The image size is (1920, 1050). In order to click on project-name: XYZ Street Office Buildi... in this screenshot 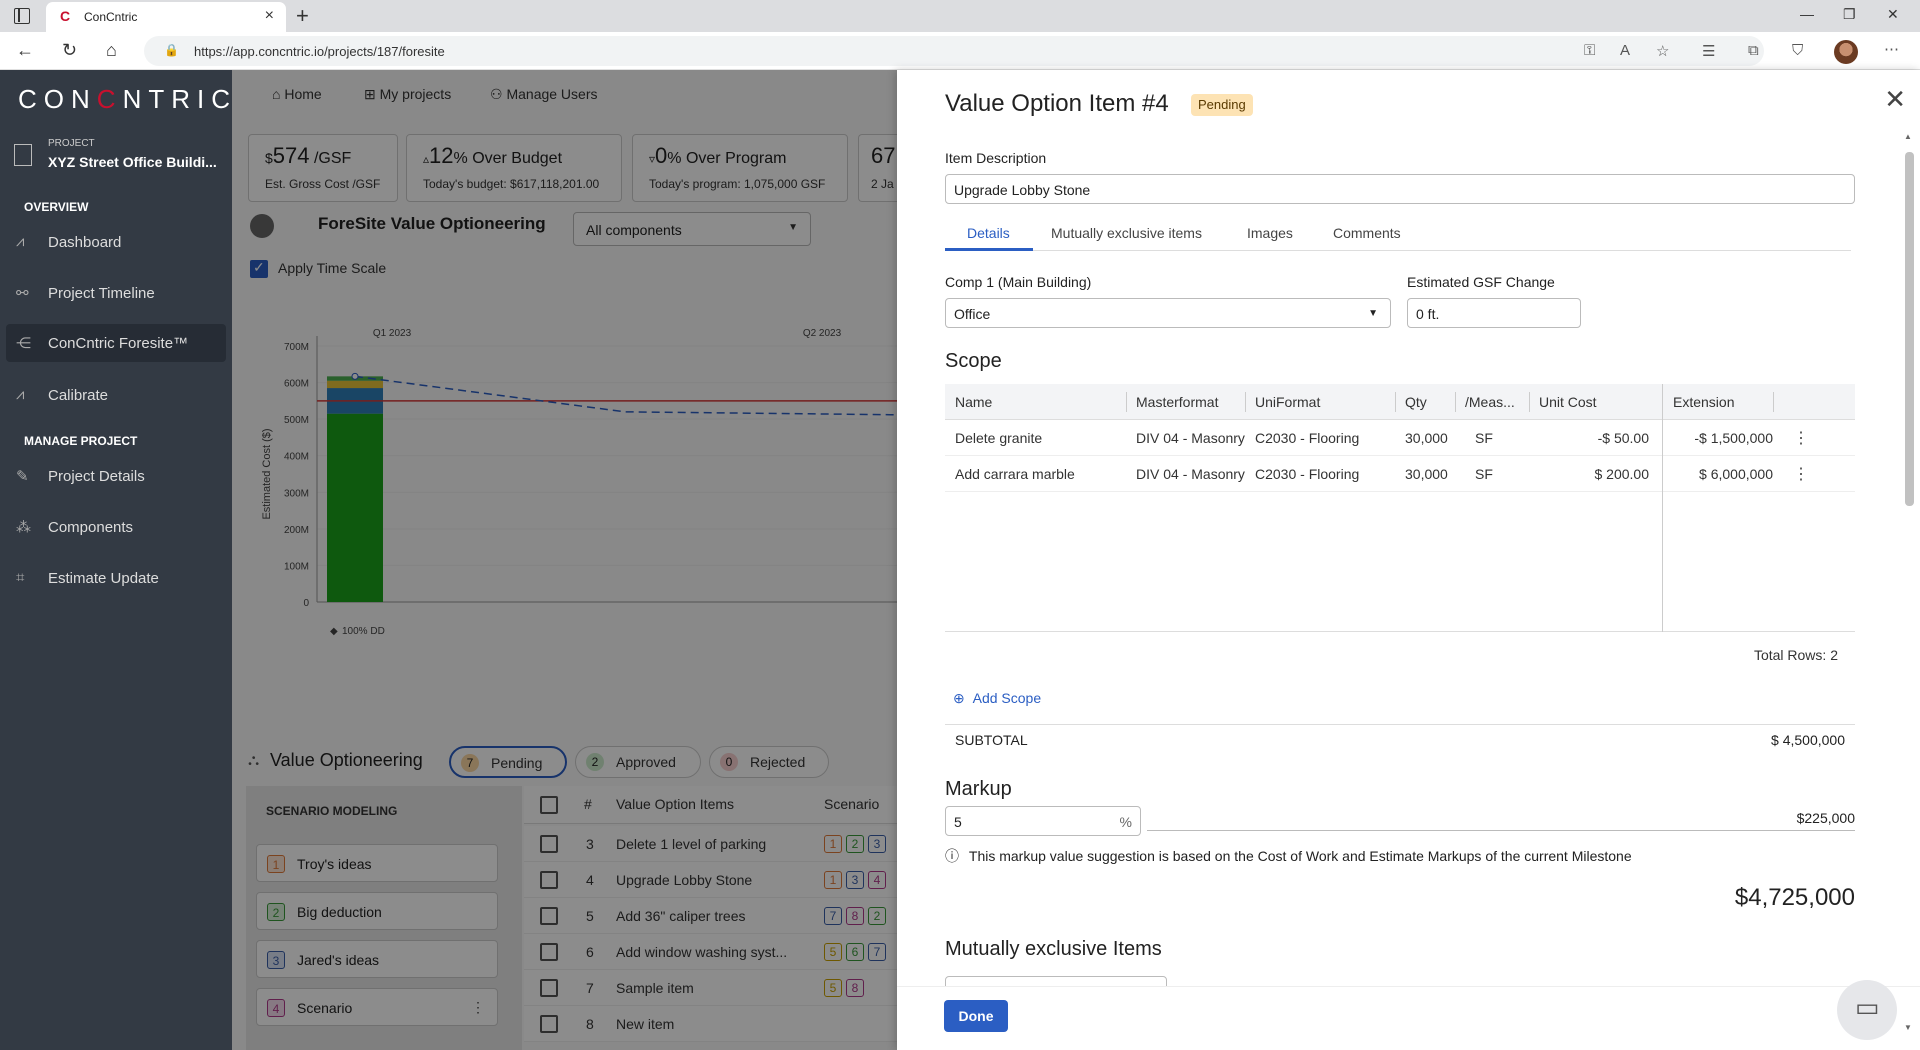, I will do `click(132, 162)`.